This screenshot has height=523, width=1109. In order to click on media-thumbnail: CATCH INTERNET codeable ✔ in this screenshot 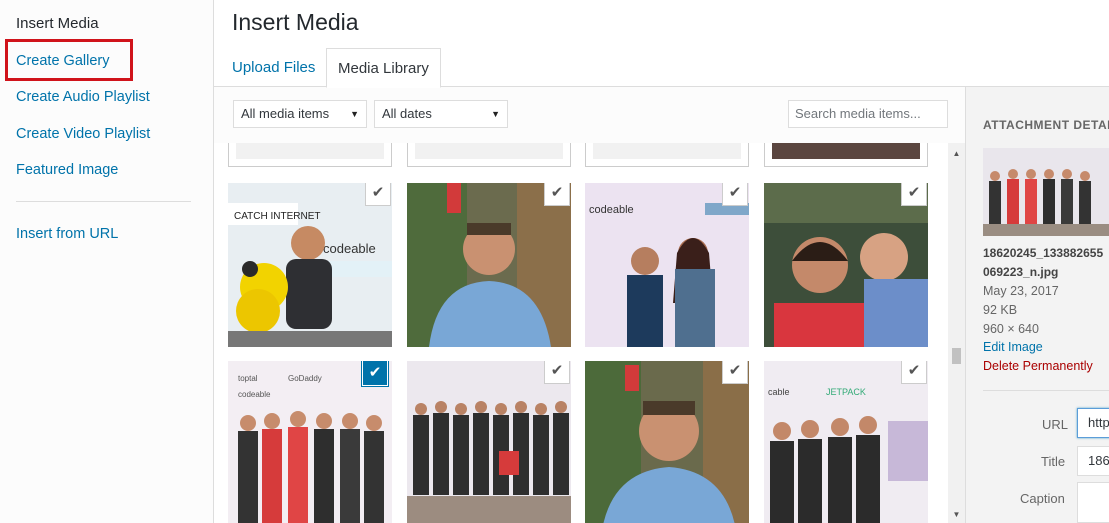, I will do `click(310, 265)`.